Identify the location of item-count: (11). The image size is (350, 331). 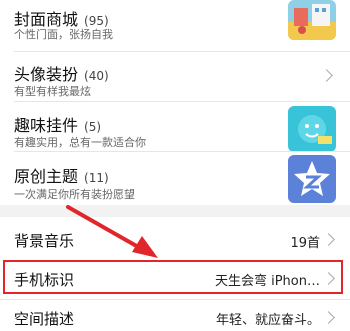
(96, 178).